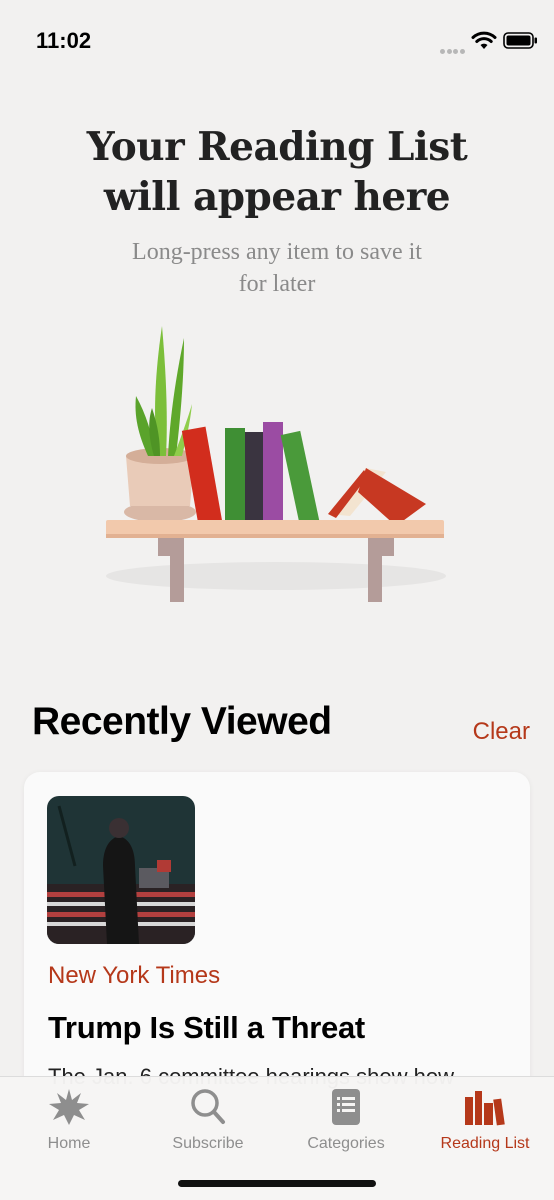 The image size is (554, 1200). I want to click on home-indicator, so click(277, 1183).